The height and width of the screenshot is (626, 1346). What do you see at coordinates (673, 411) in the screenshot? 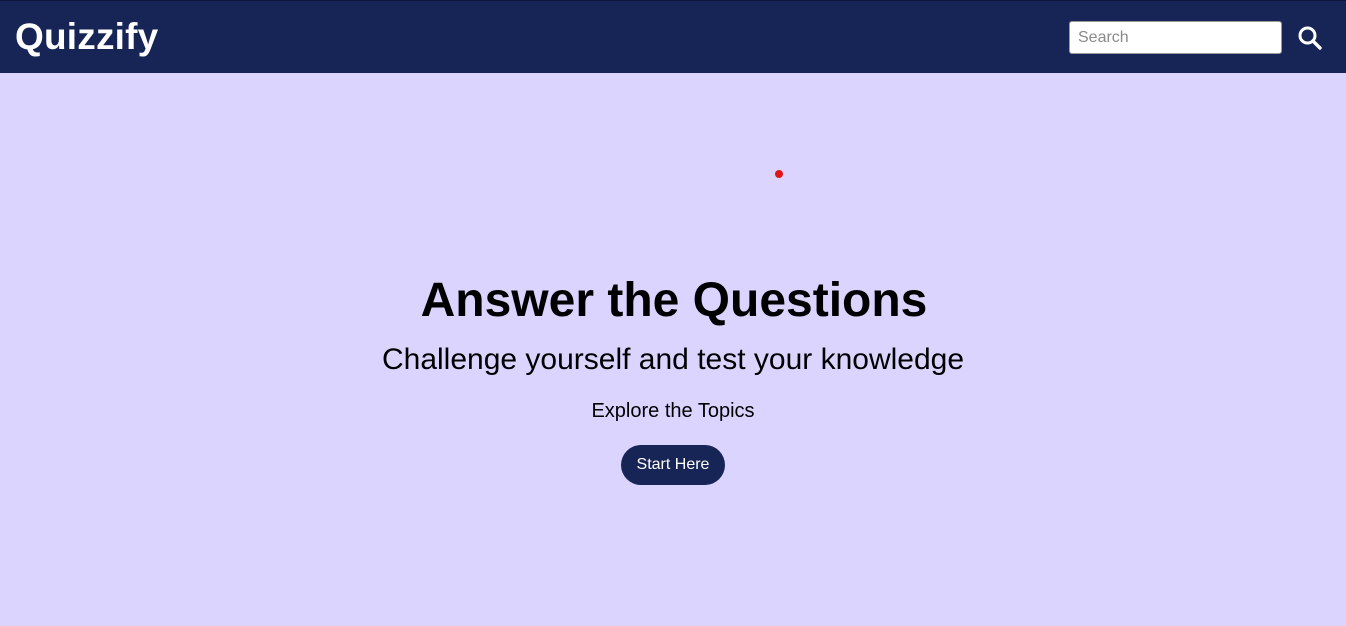
I see `explore-topics-text: Explore the Topics` at bounding box center [673, 411].